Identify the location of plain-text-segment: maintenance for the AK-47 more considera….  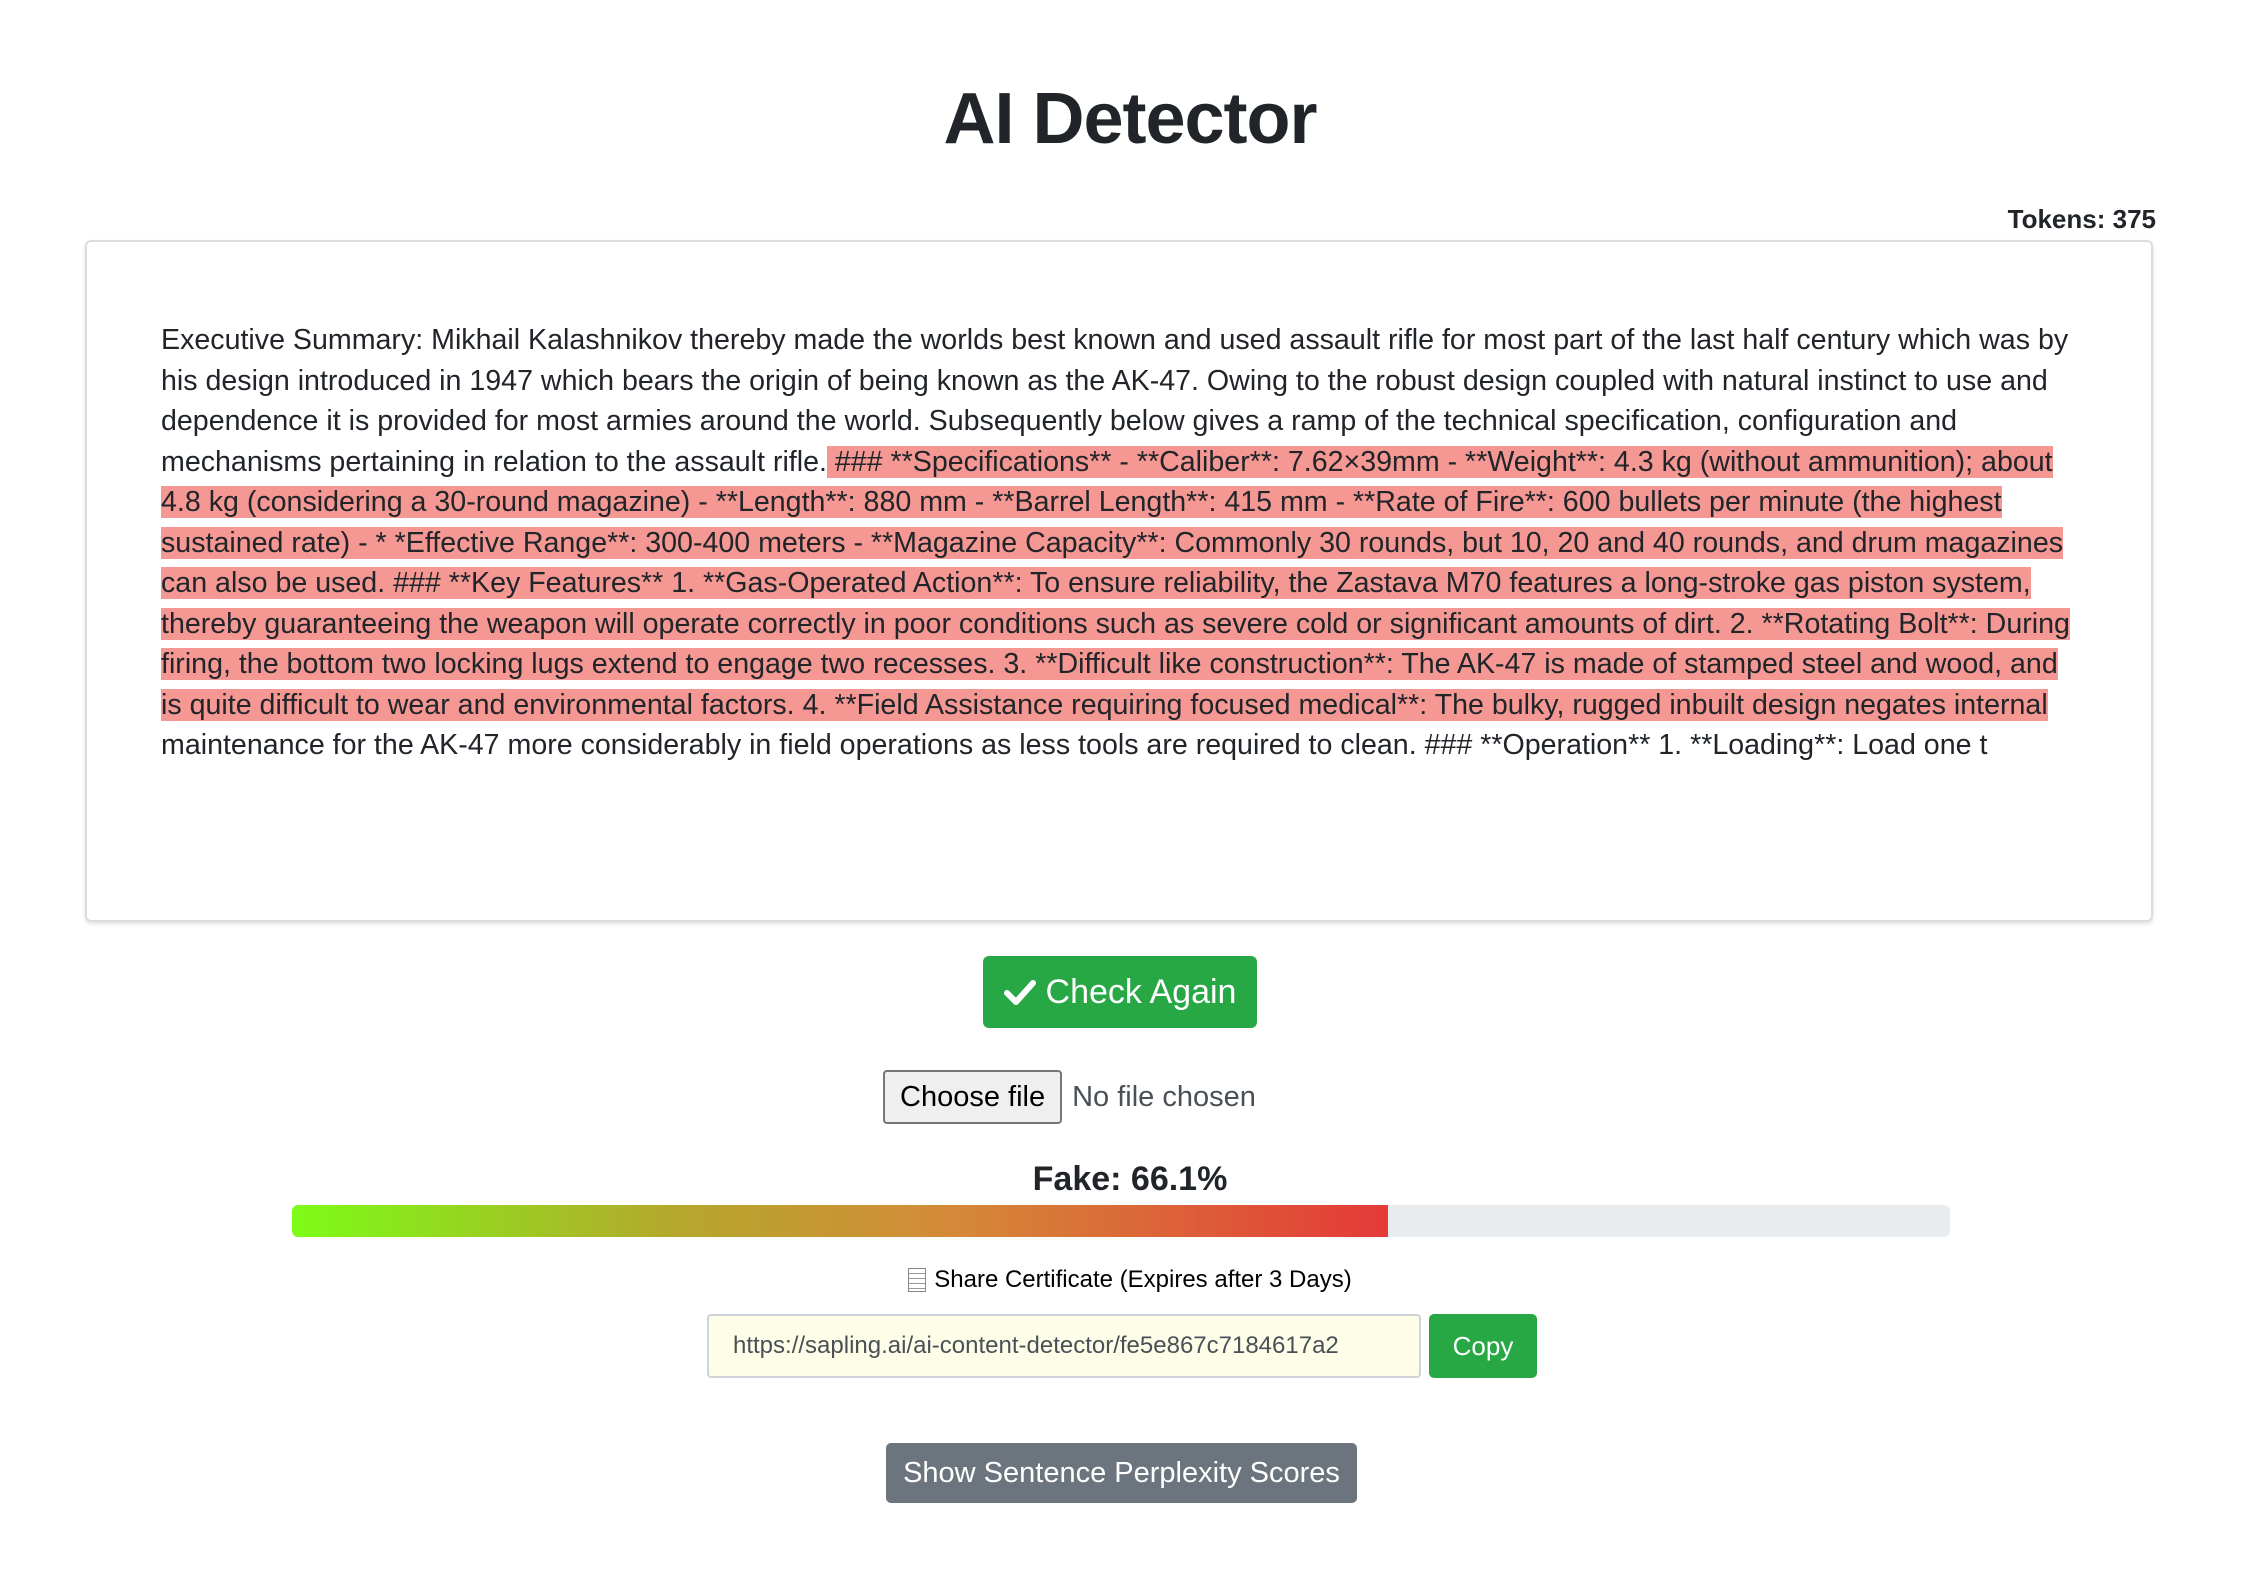
(1074, 745).